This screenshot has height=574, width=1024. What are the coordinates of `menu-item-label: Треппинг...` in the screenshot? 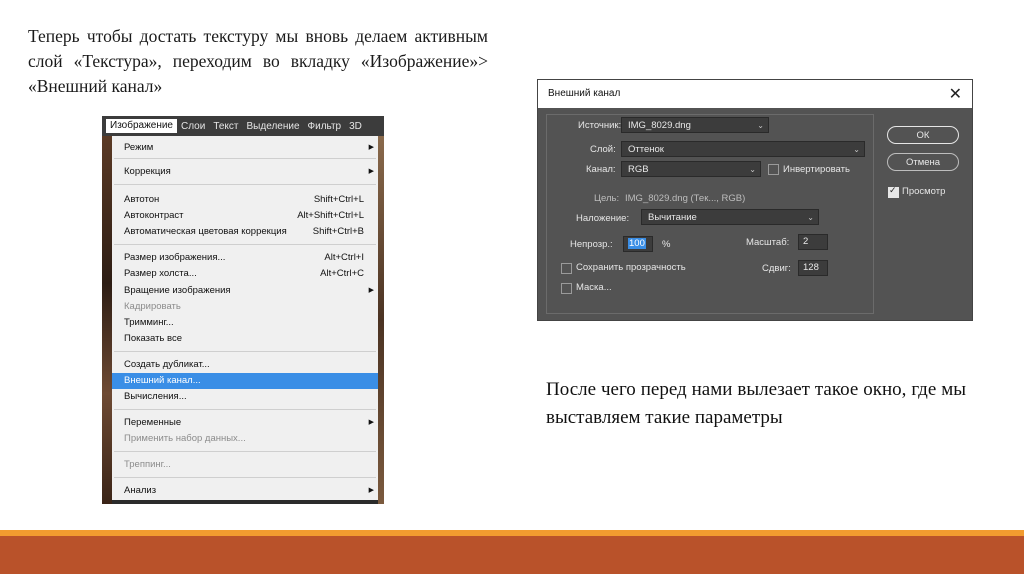 It's located at (147, 464).